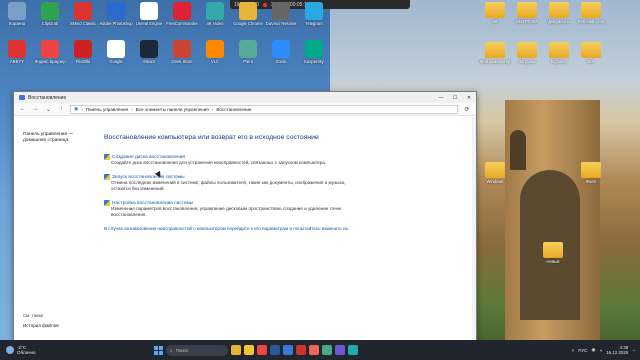 The height and width of the screenshot is (360, 640). I want to click on folder-label: Документы, so click(559, 21).